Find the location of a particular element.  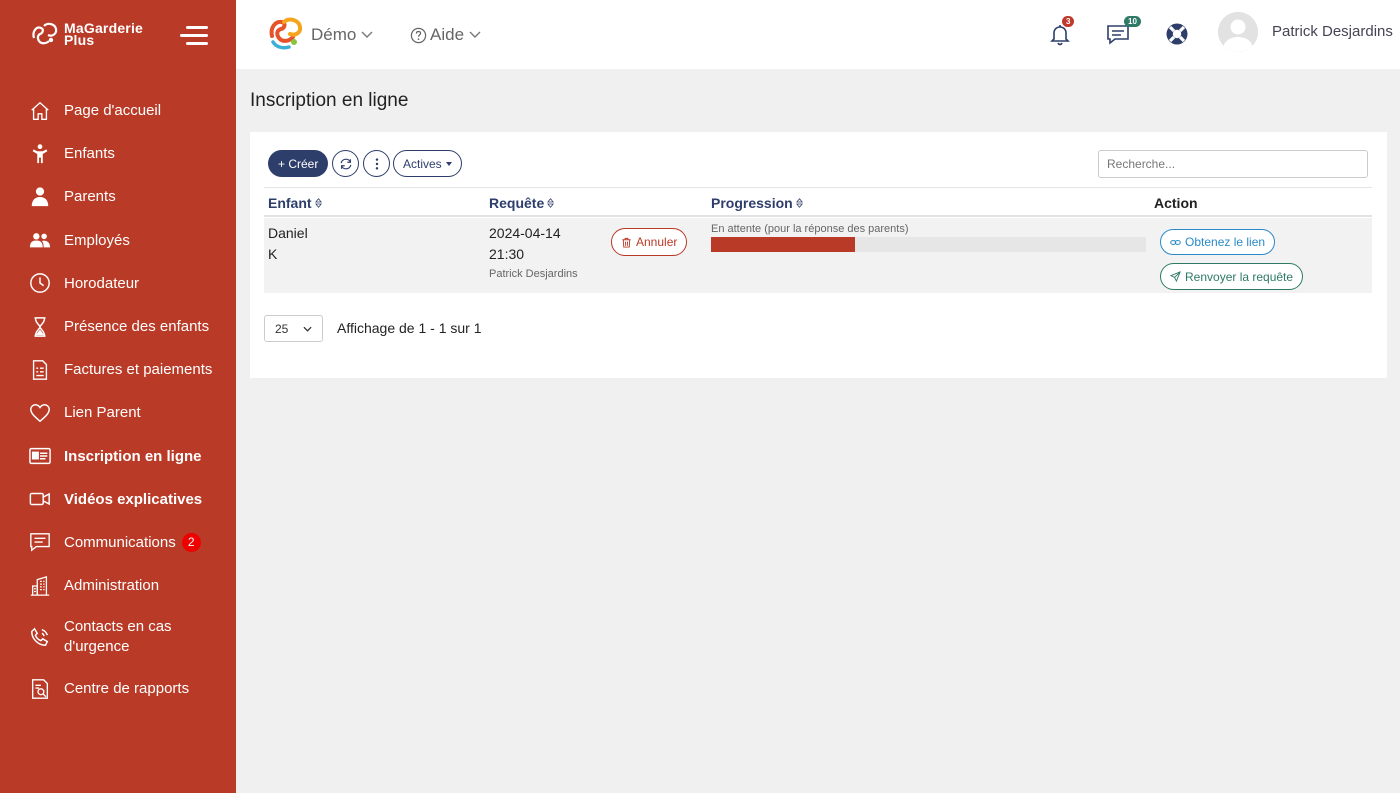

child-name-cell: Daniel K is located at coordinates (288, 244).